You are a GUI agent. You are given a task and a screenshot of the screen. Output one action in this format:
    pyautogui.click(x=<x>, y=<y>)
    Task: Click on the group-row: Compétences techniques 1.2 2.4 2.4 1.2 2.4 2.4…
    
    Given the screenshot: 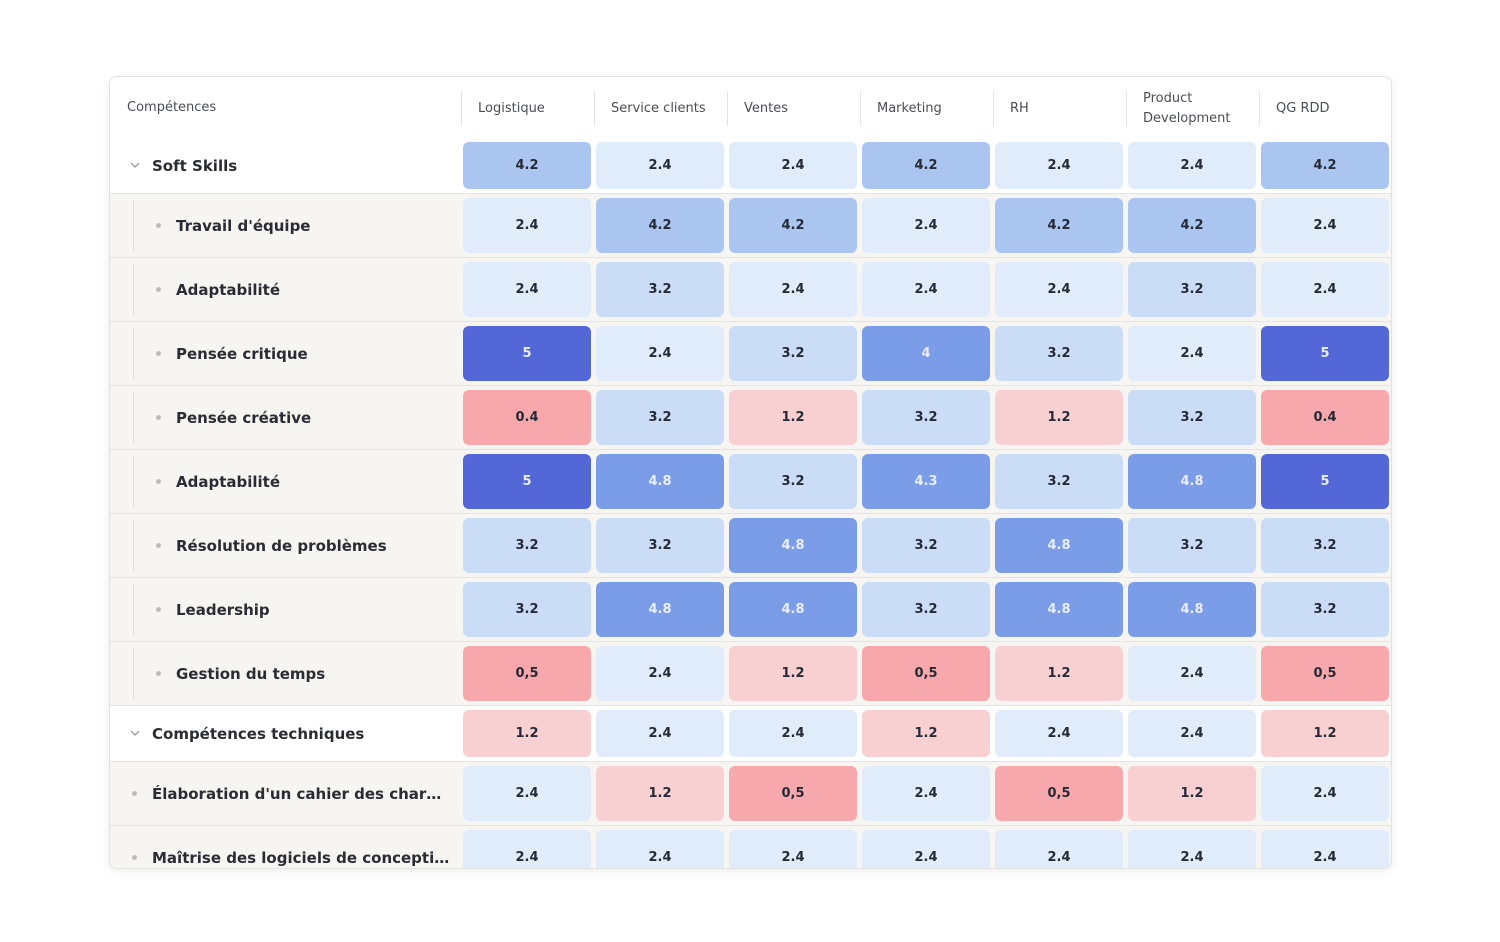 What is the action you would take?
    pyautogui.click(x=750, y=734)
    